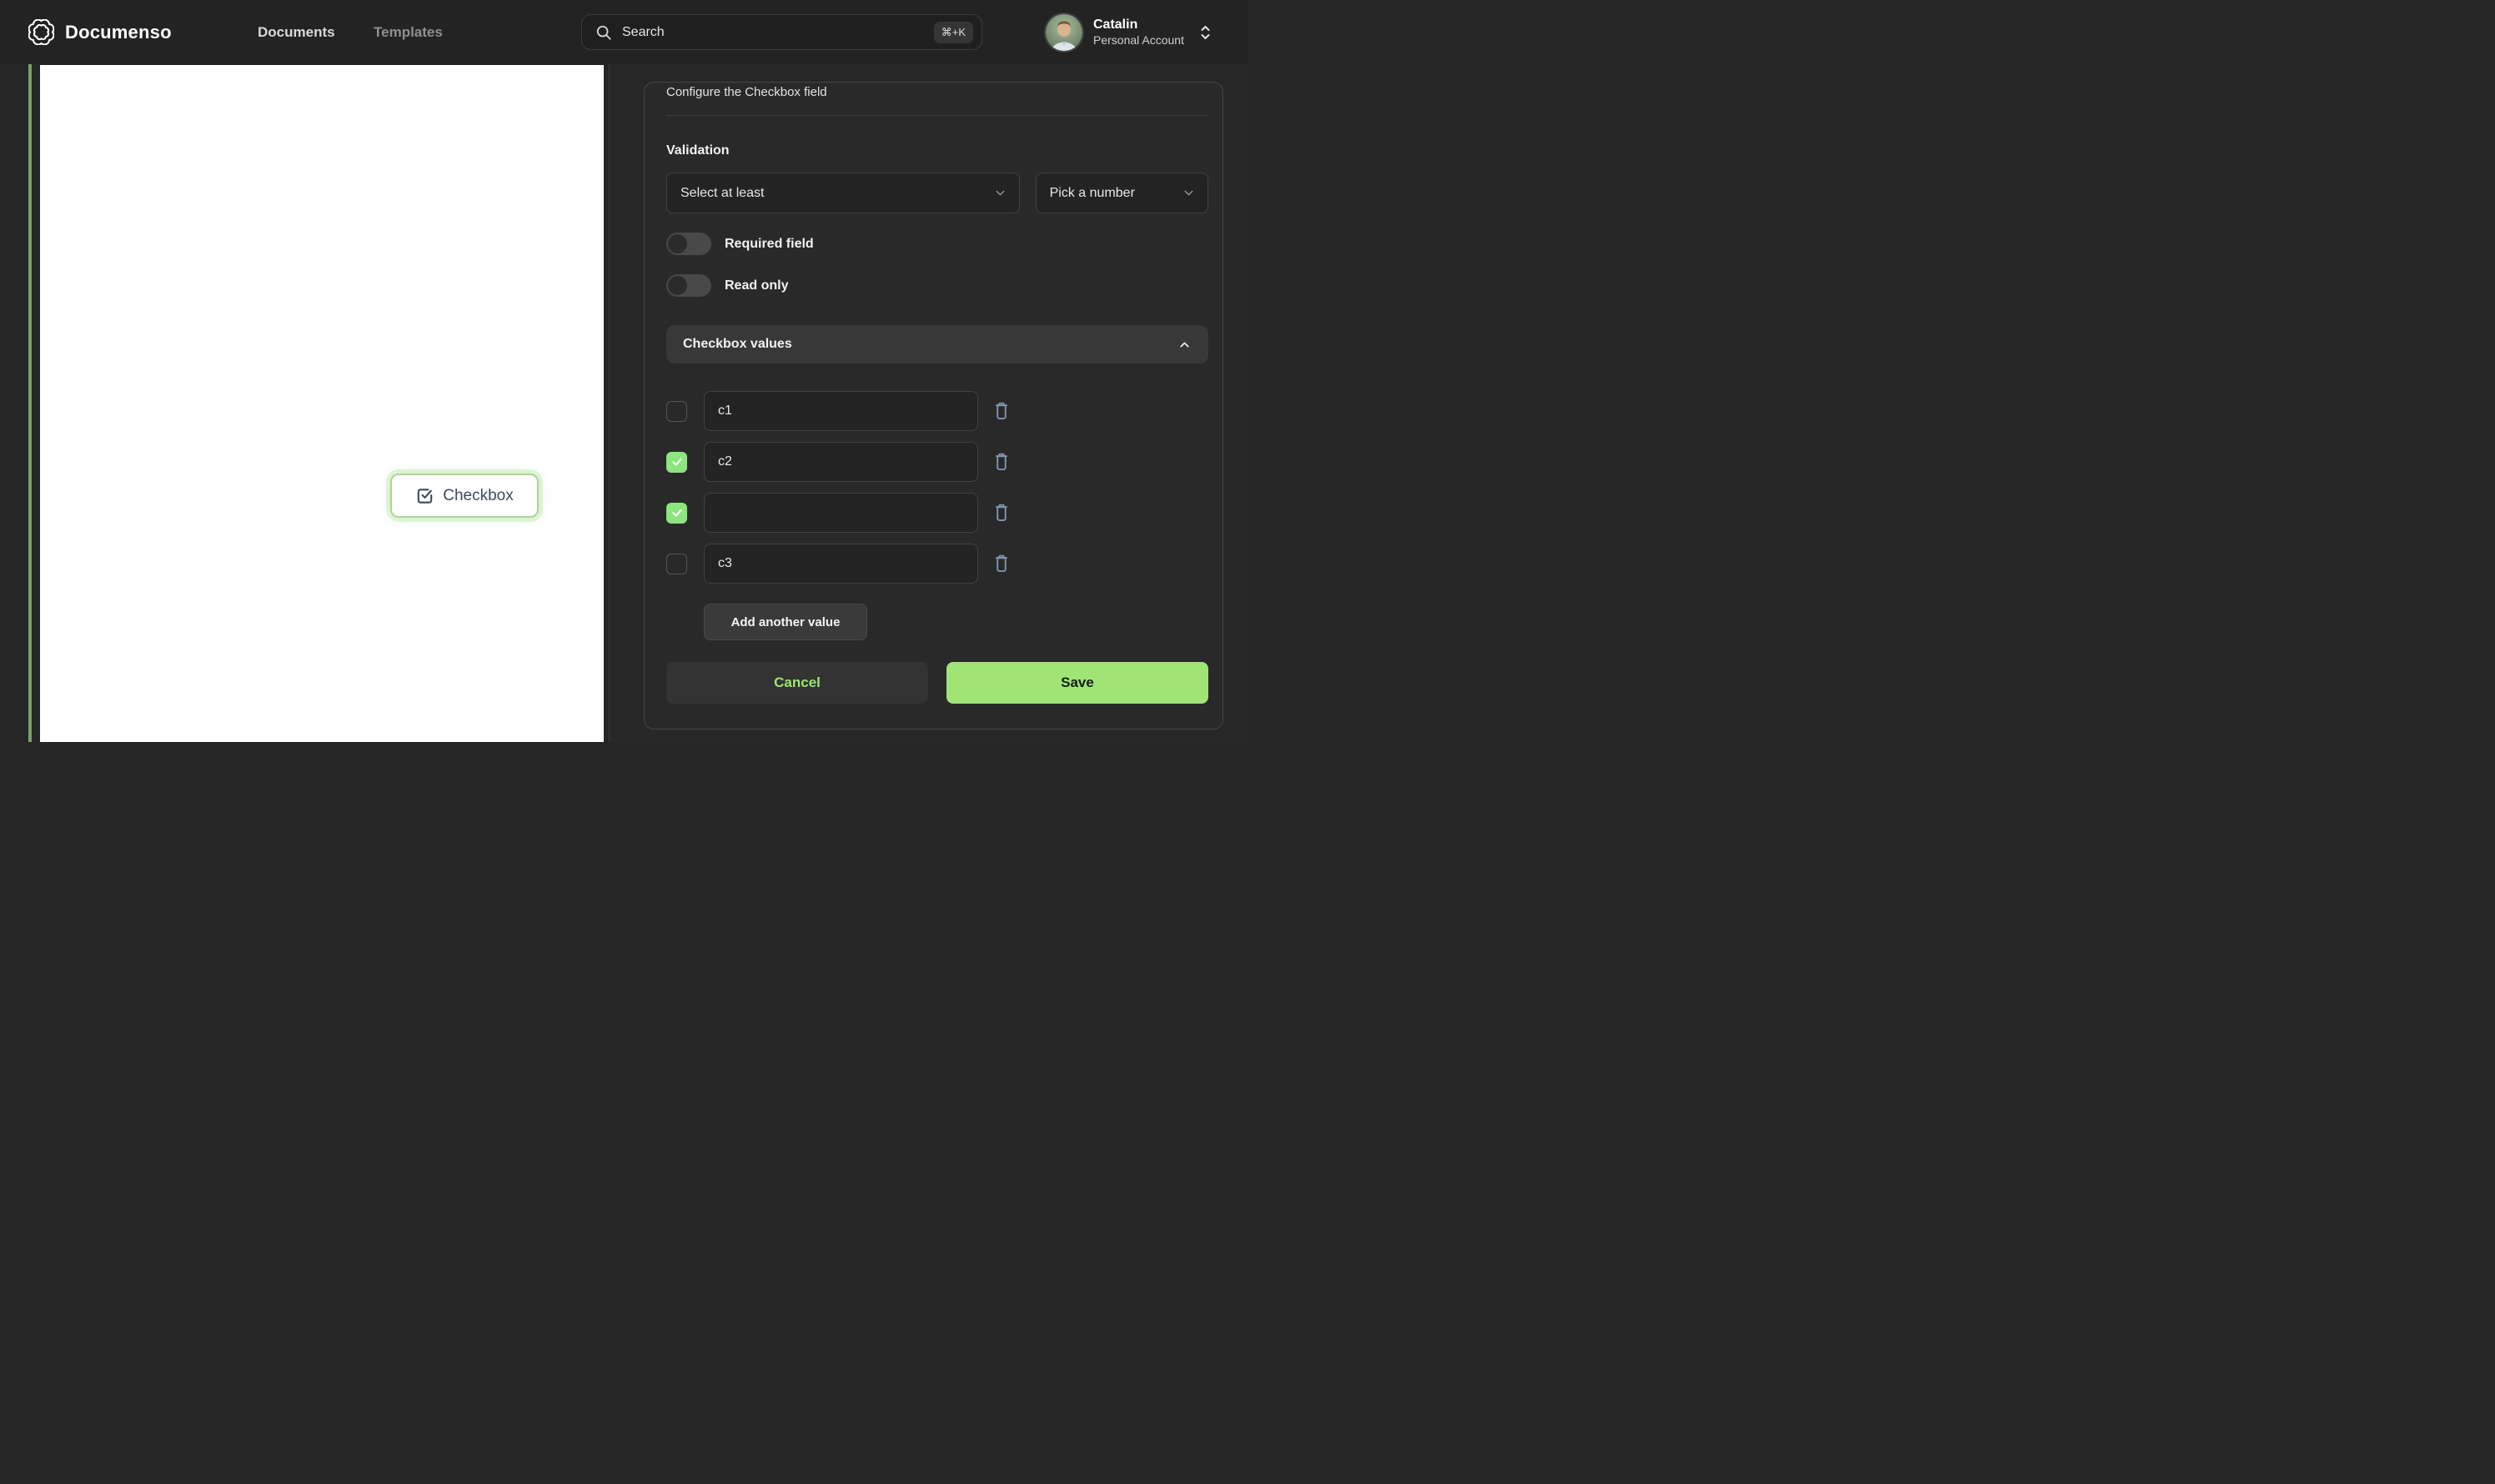 The image size is (2495, 1484). I want to click on required-field-toggle, so click(688, 244).